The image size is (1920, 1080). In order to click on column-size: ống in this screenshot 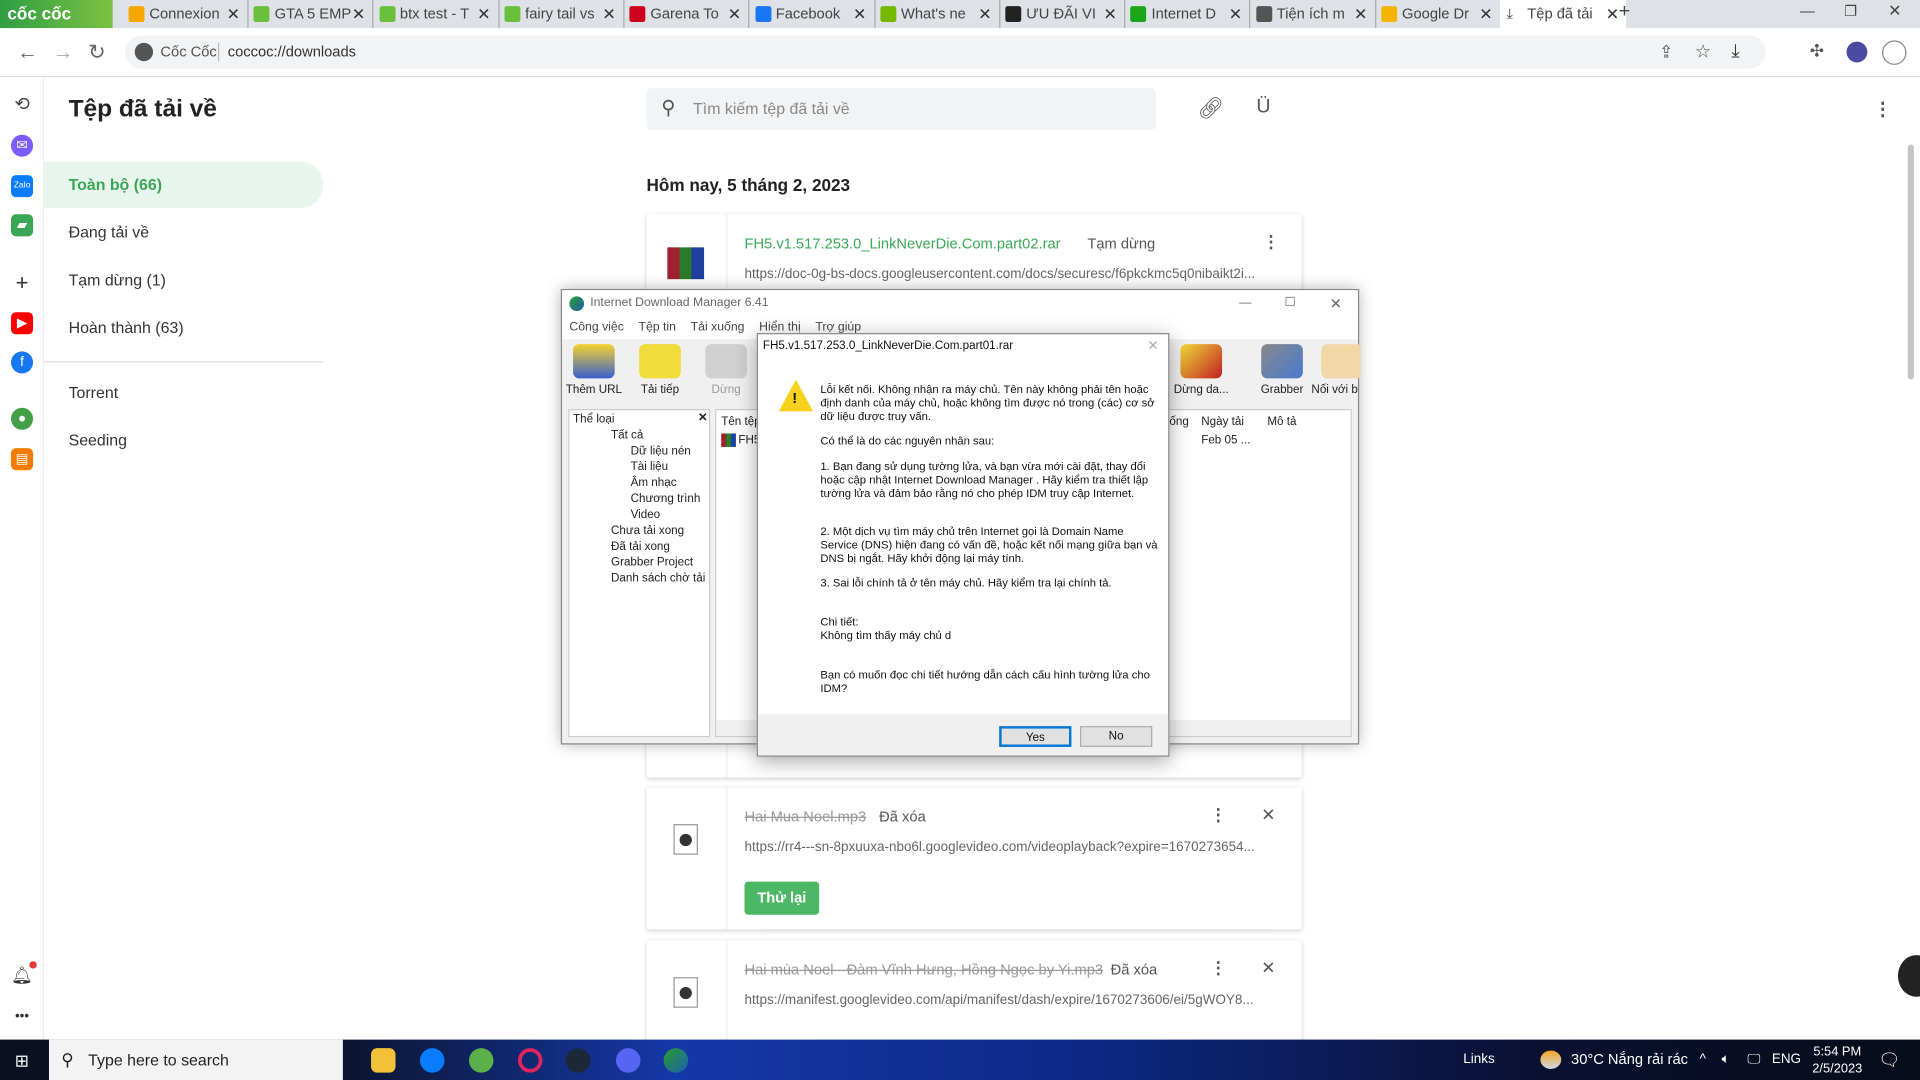, I will do `click(1178, 421)`.